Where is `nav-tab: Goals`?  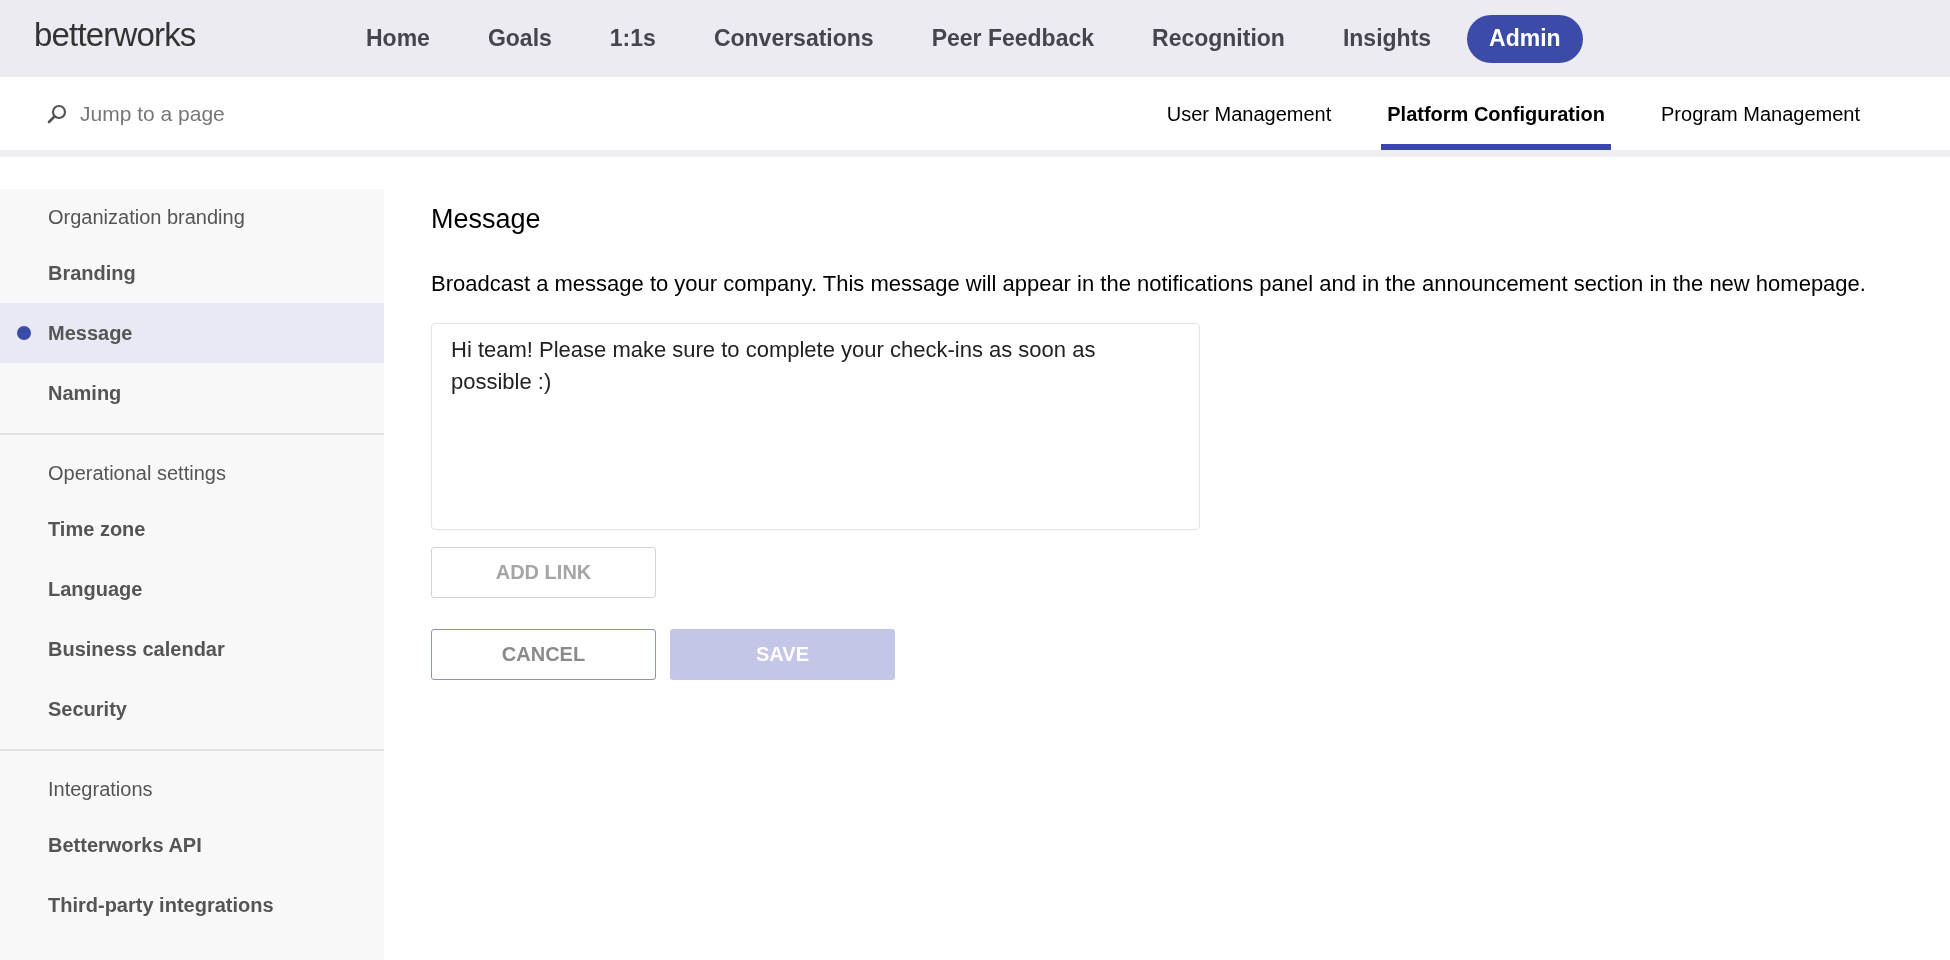 nav-tab: Goals is located at coordinates (519, 38).